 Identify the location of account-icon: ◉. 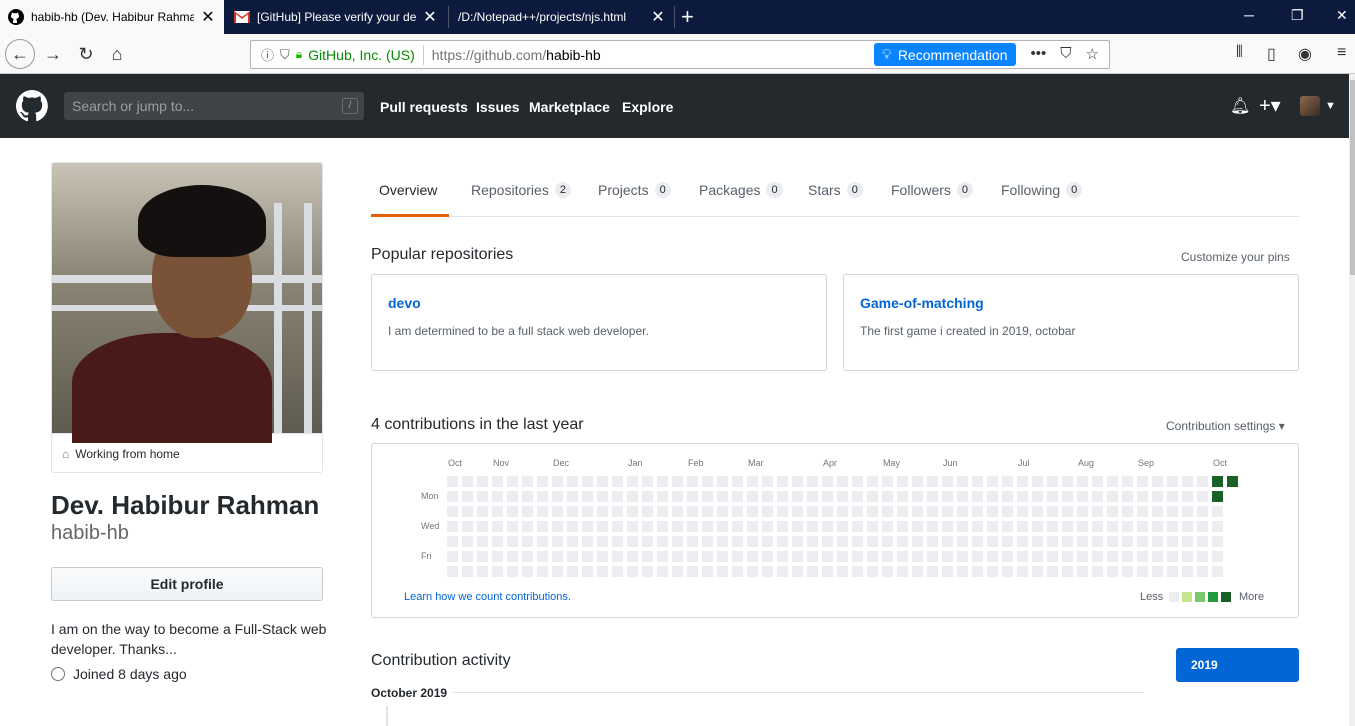
(1305, 54).